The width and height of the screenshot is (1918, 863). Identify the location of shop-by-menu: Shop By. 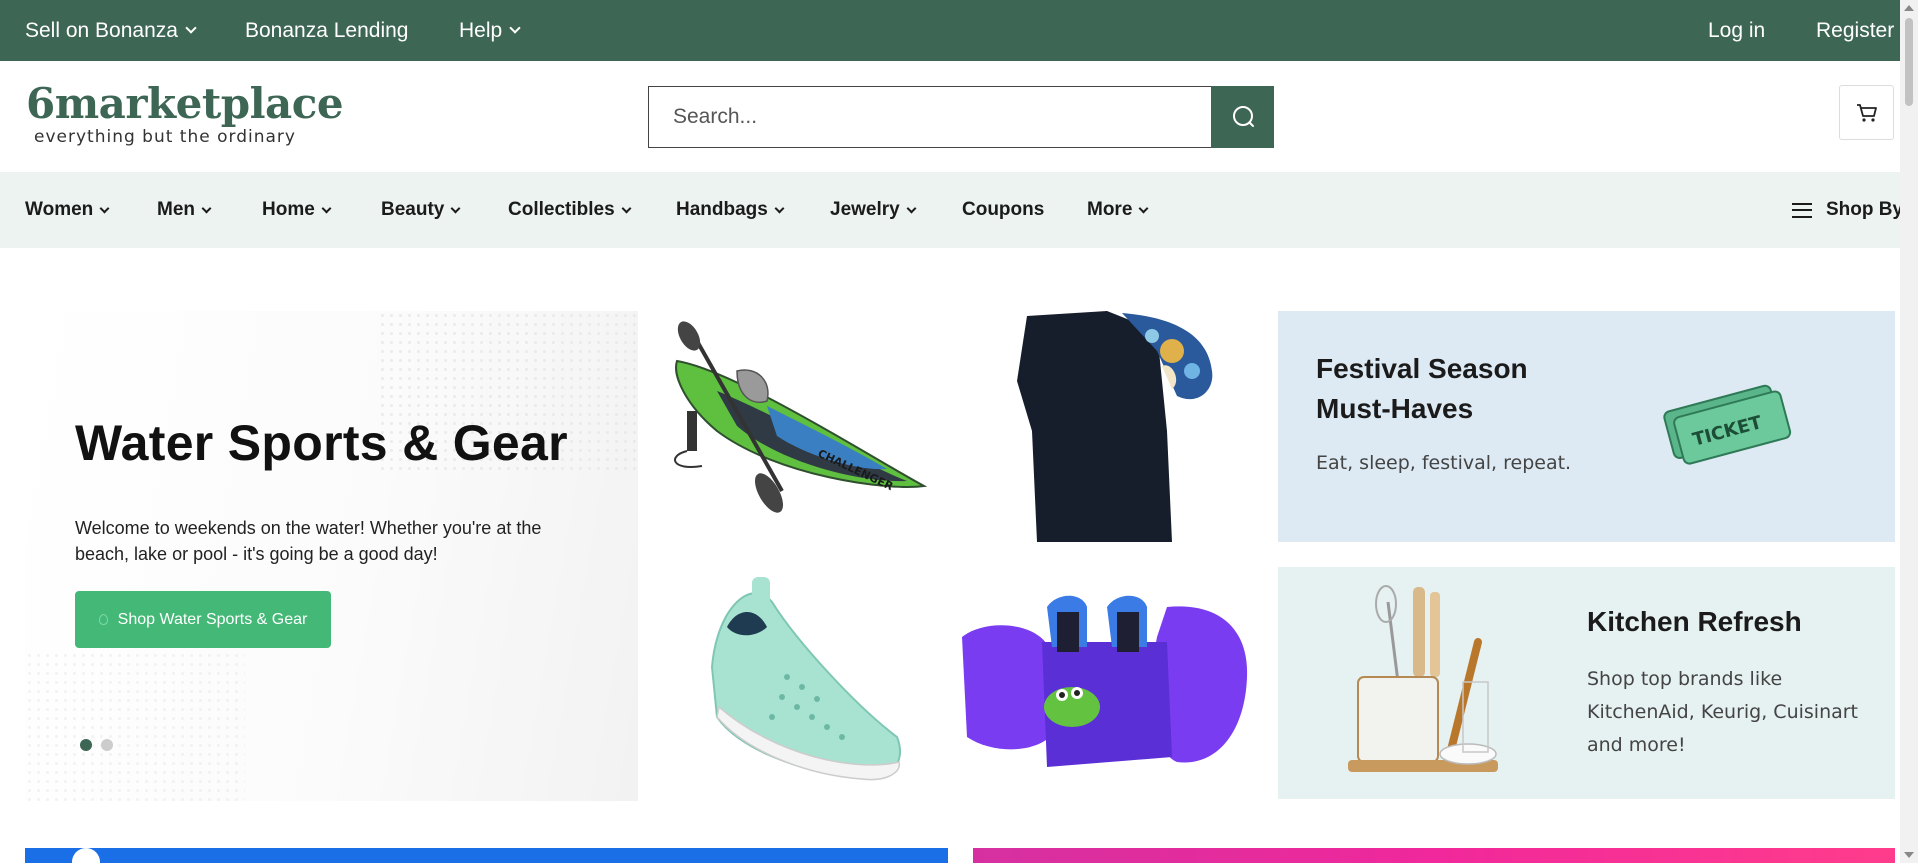
(1847, 210).